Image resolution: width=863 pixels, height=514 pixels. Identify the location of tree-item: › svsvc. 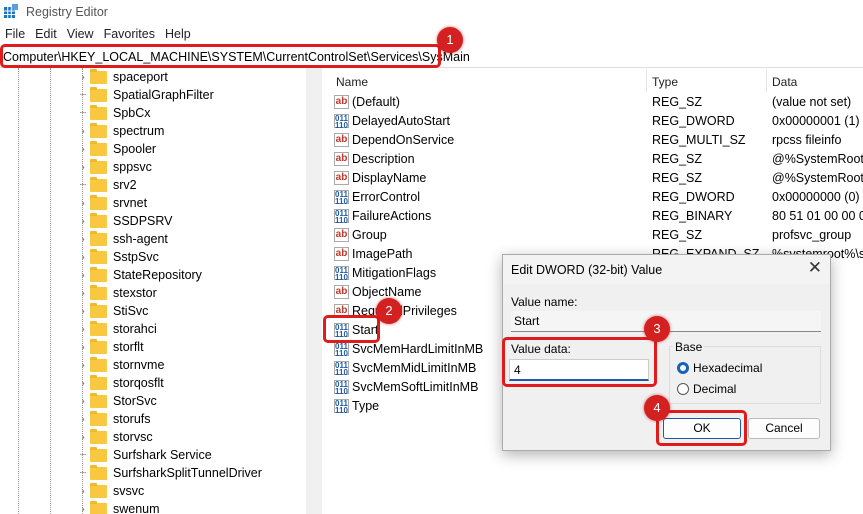
(111, 491).